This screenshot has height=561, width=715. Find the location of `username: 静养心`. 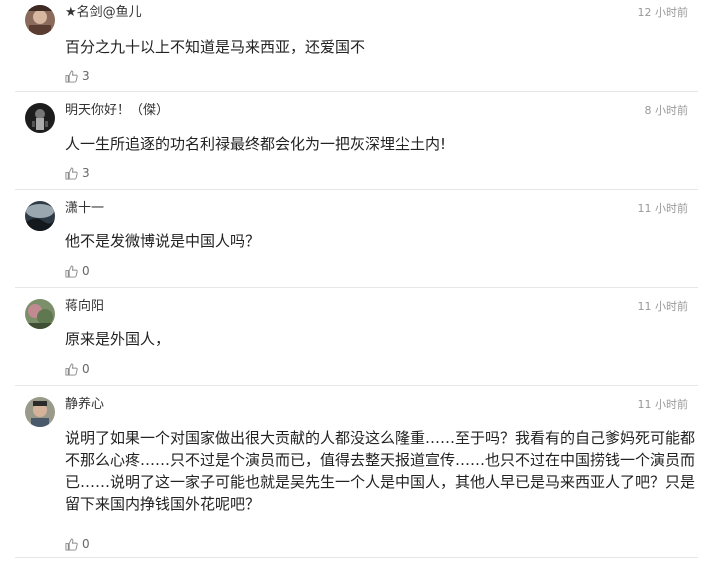

username: 静养心 is located at coordinates (84, 405).